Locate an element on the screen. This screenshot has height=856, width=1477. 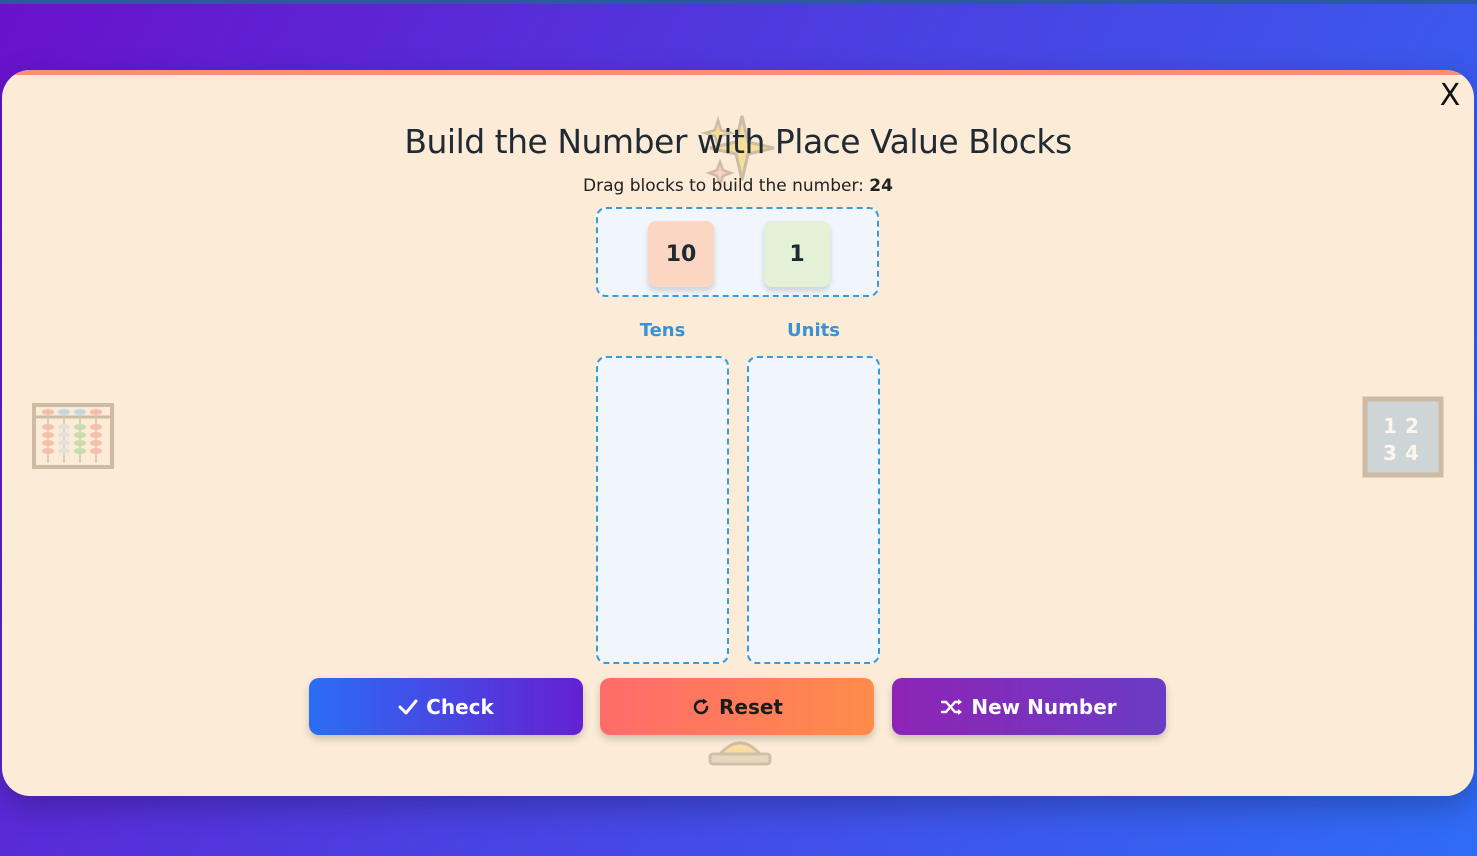
tens-drop-zone is located at coordinates (662, 510).